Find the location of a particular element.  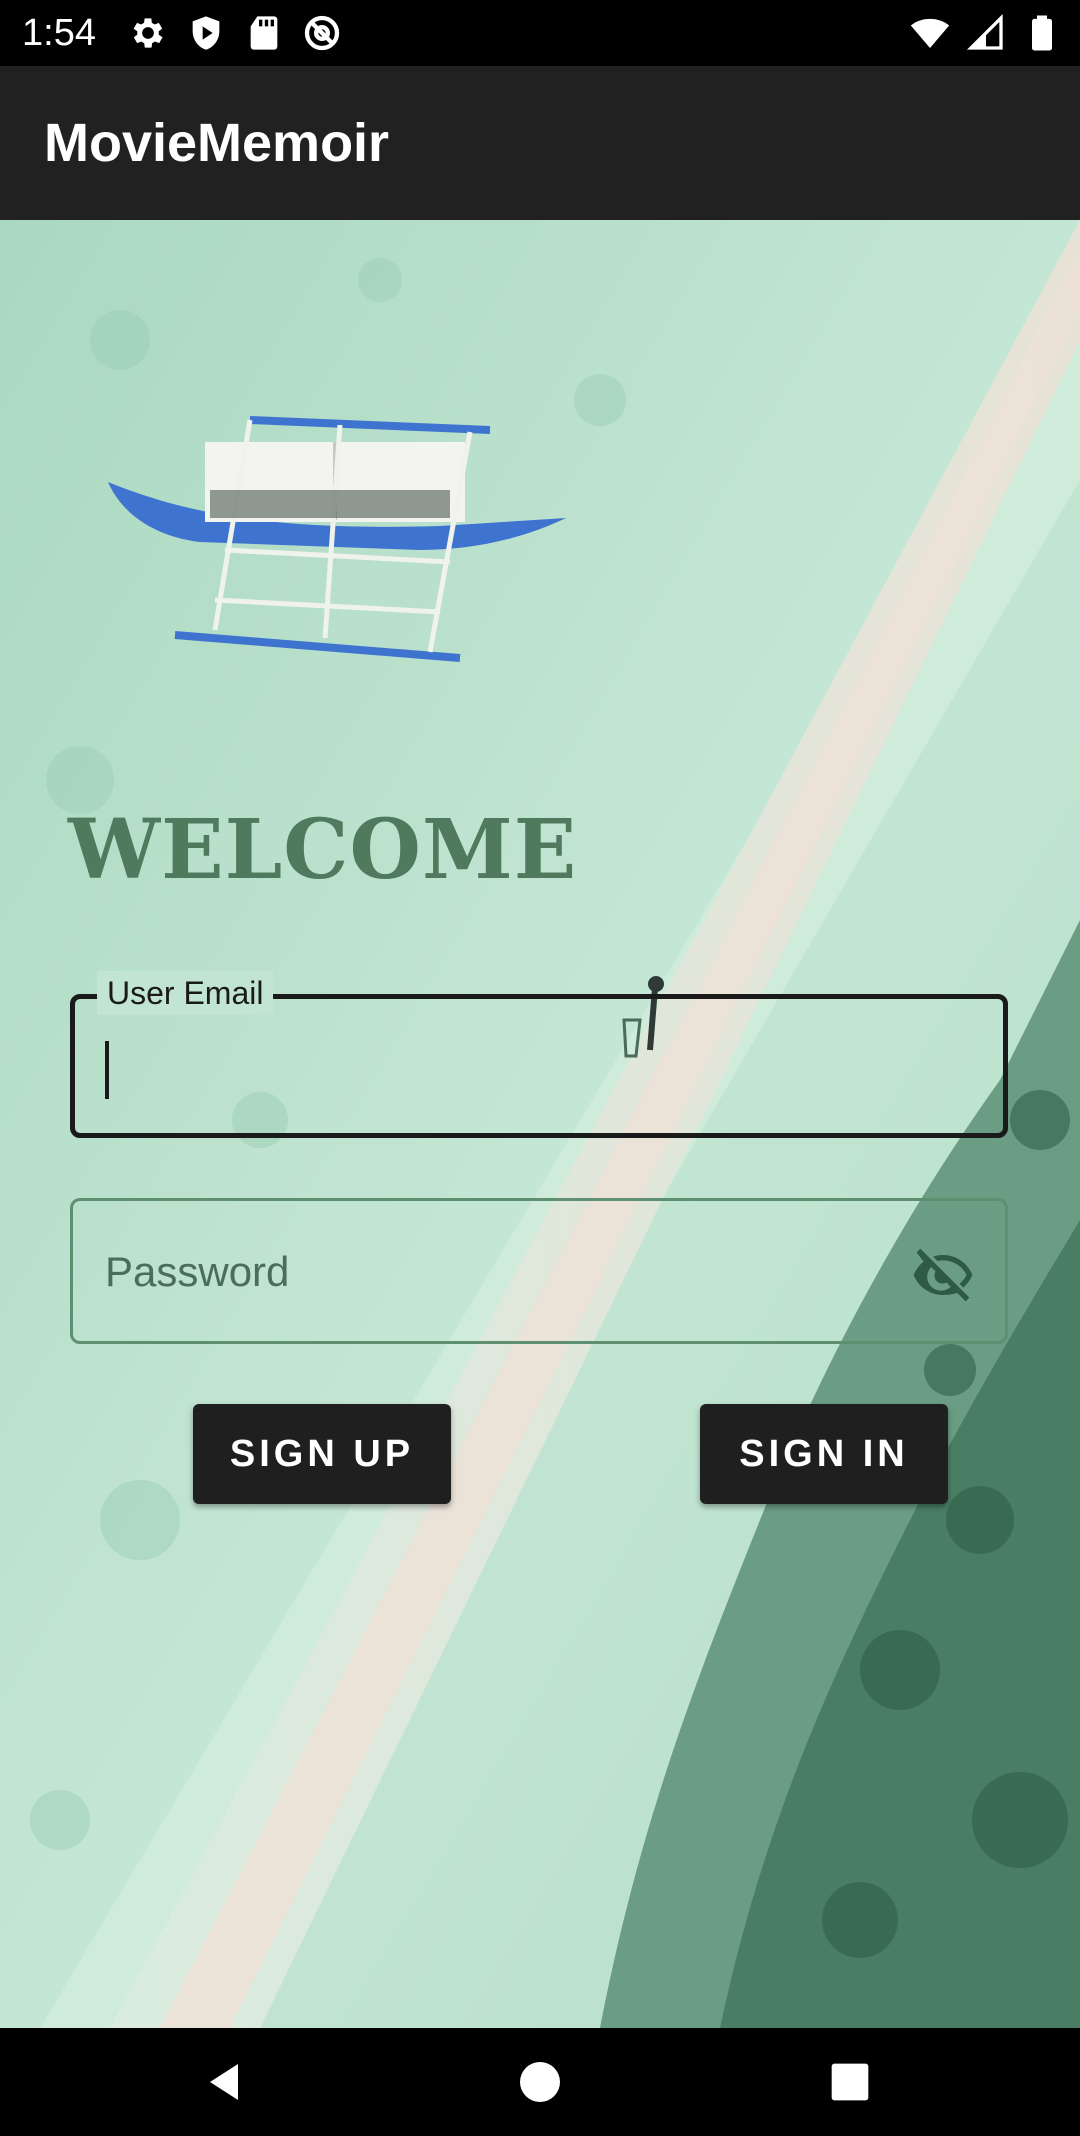

system-icons is located at coordinates (986, 33).